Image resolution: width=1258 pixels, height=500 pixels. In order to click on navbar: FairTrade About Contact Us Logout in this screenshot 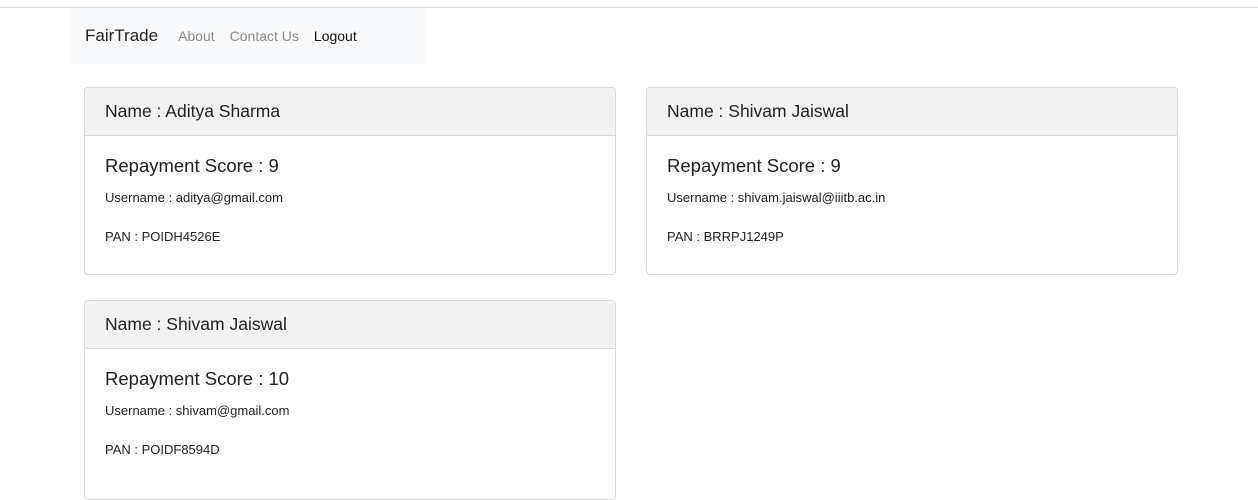, I will do `click(247, 36)`.